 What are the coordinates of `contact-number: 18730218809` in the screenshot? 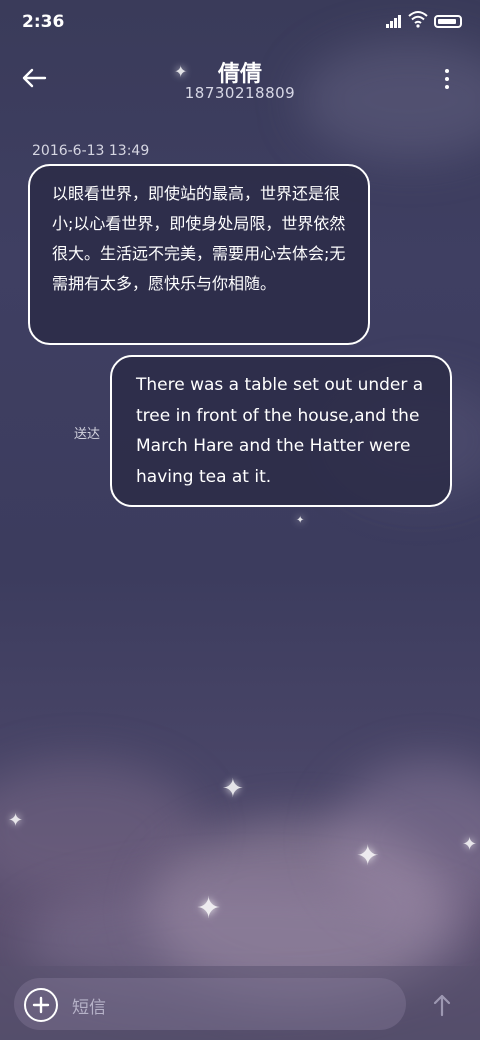 It's located at (240, 93).